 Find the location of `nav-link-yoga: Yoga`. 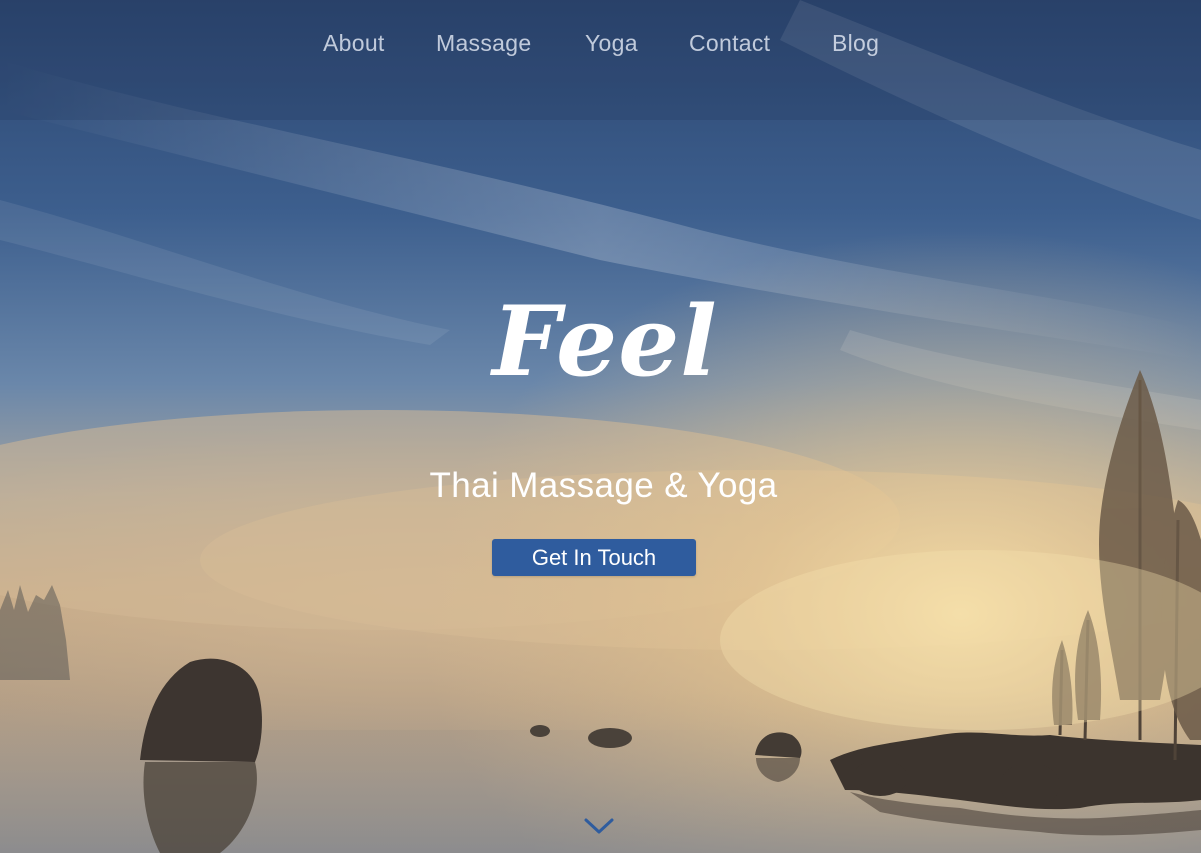

nav-link-yoga: Yoga is located at coordinates (611, 43).